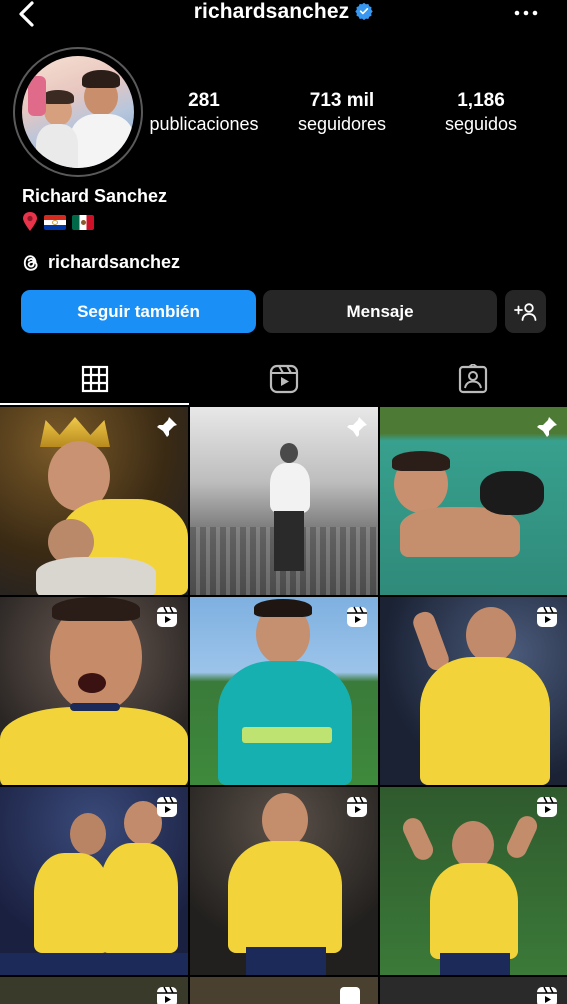 This screenshot has height=1004, width=567. What do you see at coordinates (342, 100) in the screenshot?
I see `followers-count-value: 713 mil` at bounding box center [342, 100].